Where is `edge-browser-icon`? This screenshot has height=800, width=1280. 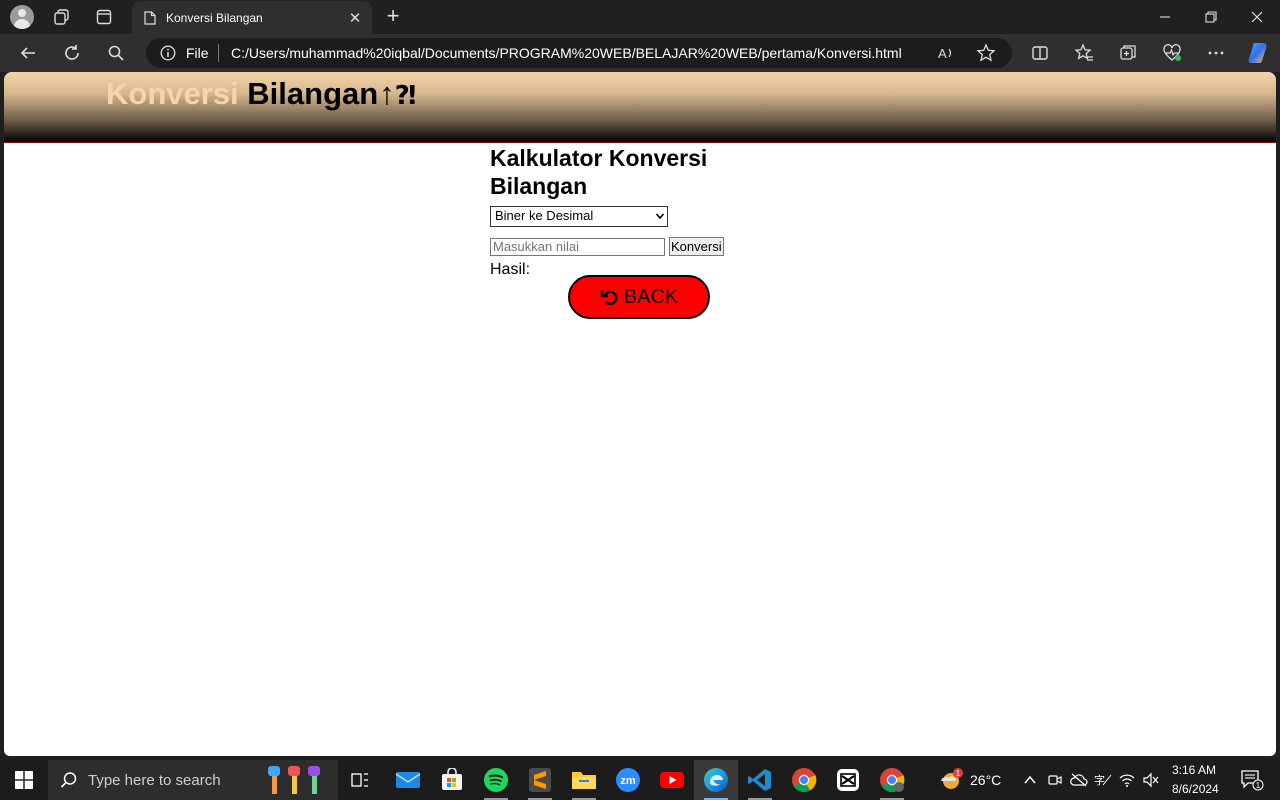
edge-browser-icon is located at coordinates (716, 780).